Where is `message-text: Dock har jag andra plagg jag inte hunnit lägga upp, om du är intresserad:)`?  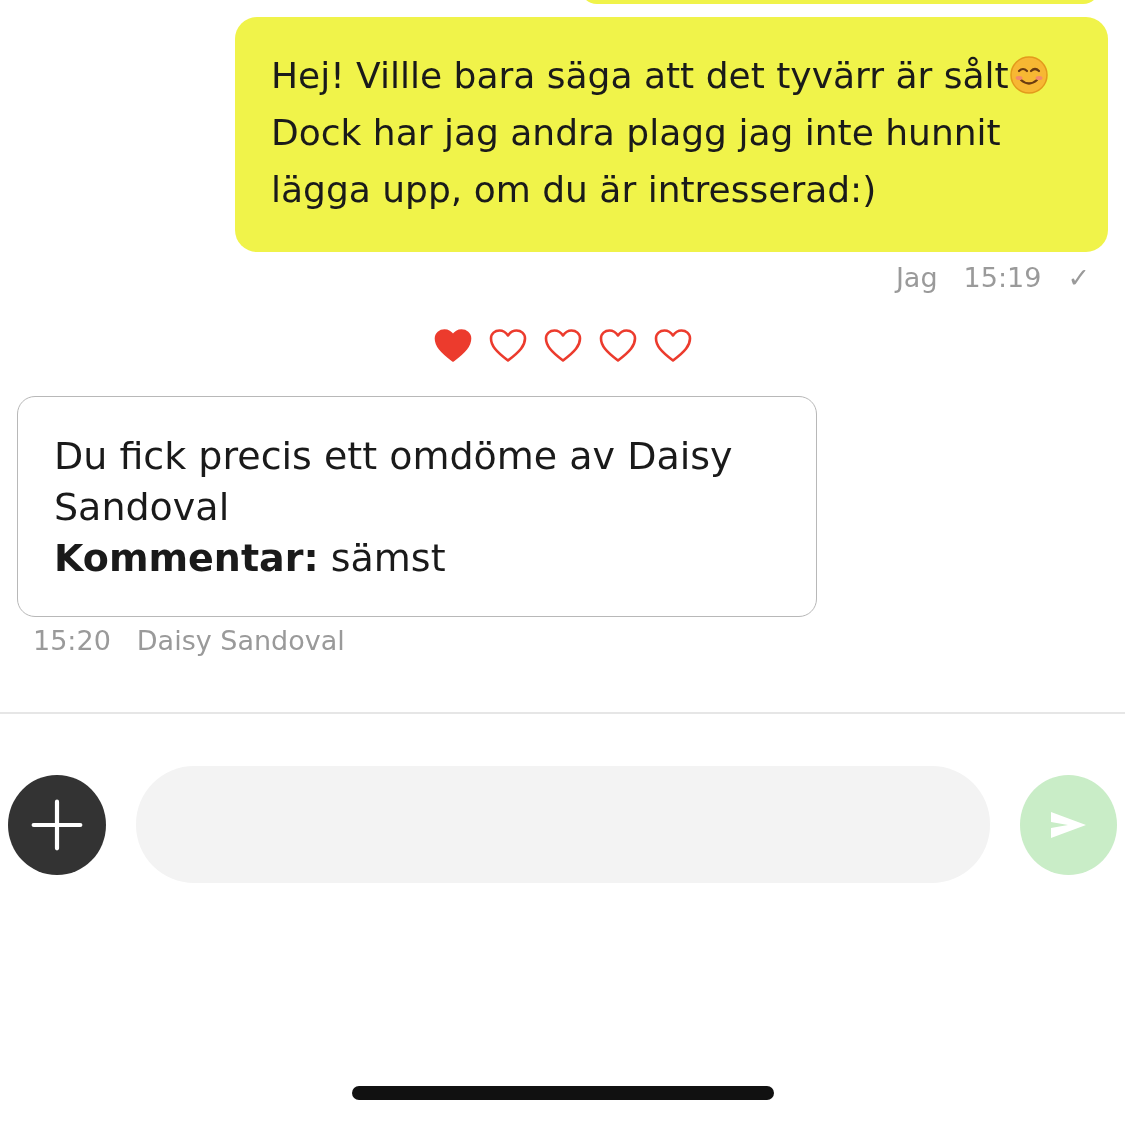 message-text: Dock har jag andra plagg jag inte hunnit lägga upp, om du är intresserad:) is located at coordinates (636, 161).